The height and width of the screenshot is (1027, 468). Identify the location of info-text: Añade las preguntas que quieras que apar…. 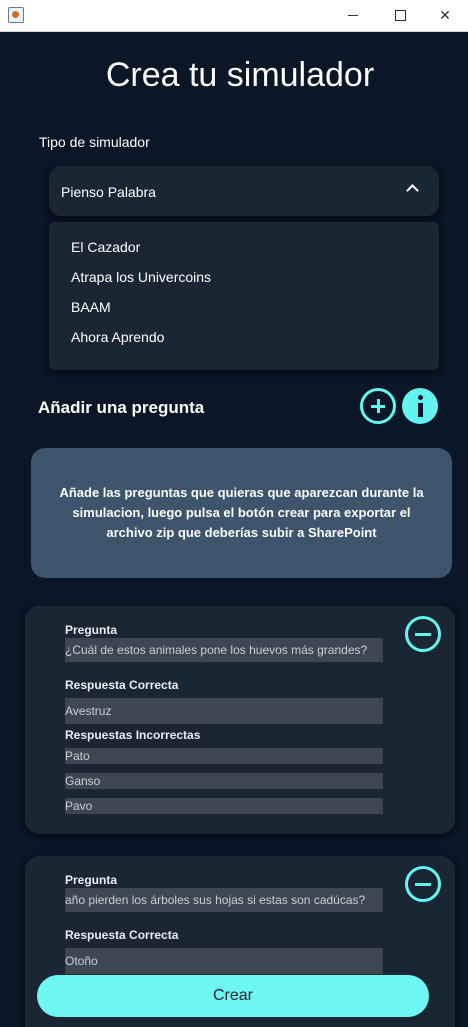
(241, 512).